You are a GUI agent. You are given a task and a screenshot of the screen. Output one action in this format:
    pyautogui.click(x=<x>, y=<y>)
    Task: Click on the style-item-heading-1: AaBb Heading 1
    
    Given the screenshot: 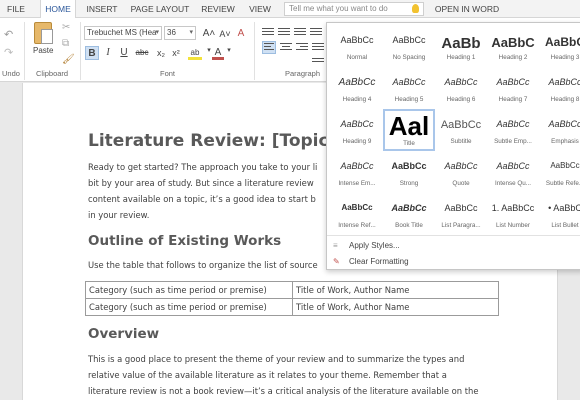 What is the action you would take?
    pyautogui.click(x=461, y=46)
    